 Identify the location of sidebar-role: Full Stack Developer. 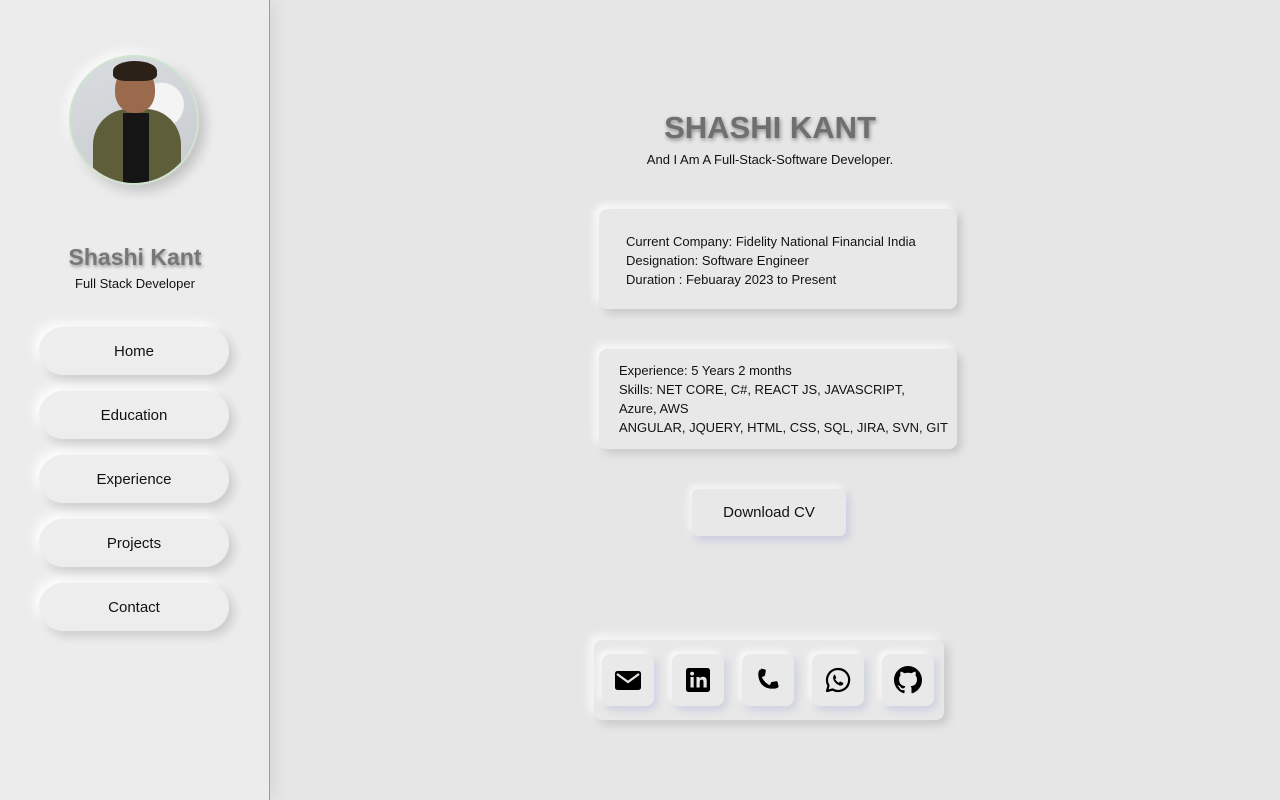
(135, 283).